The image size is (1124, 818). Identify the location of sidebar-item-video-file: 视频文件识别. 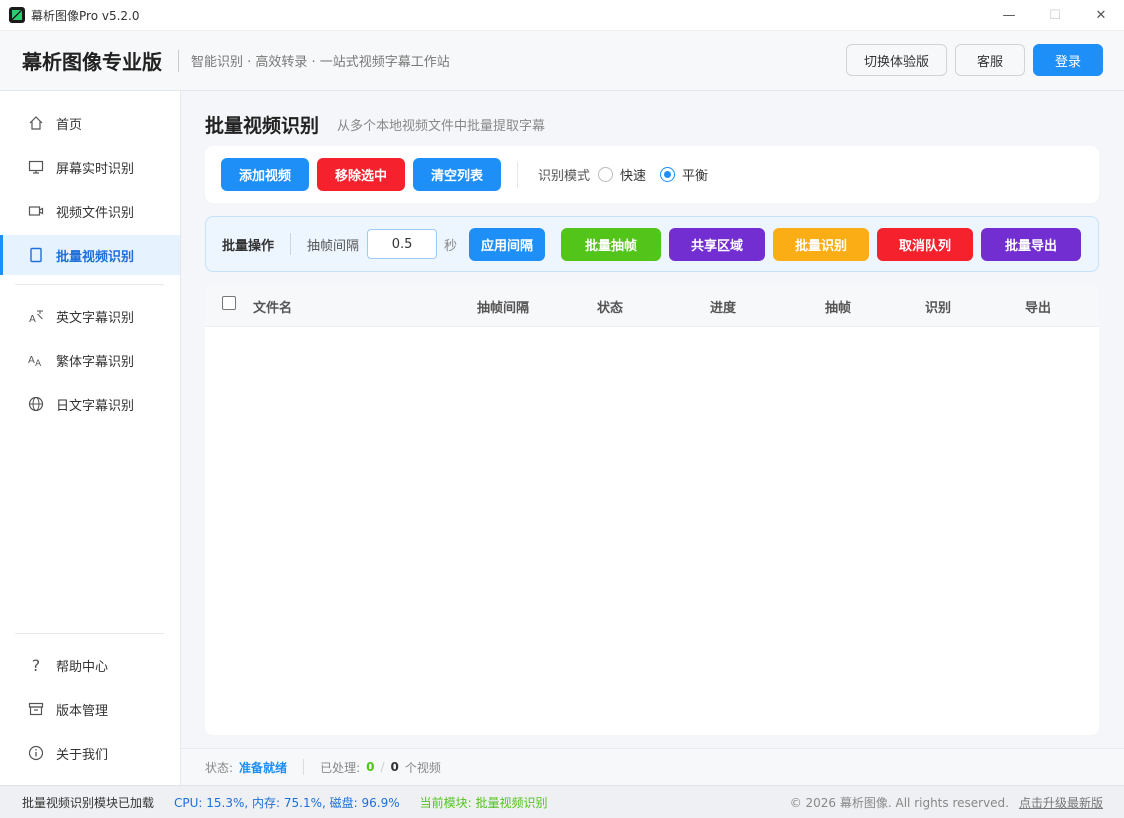
(90, 211).